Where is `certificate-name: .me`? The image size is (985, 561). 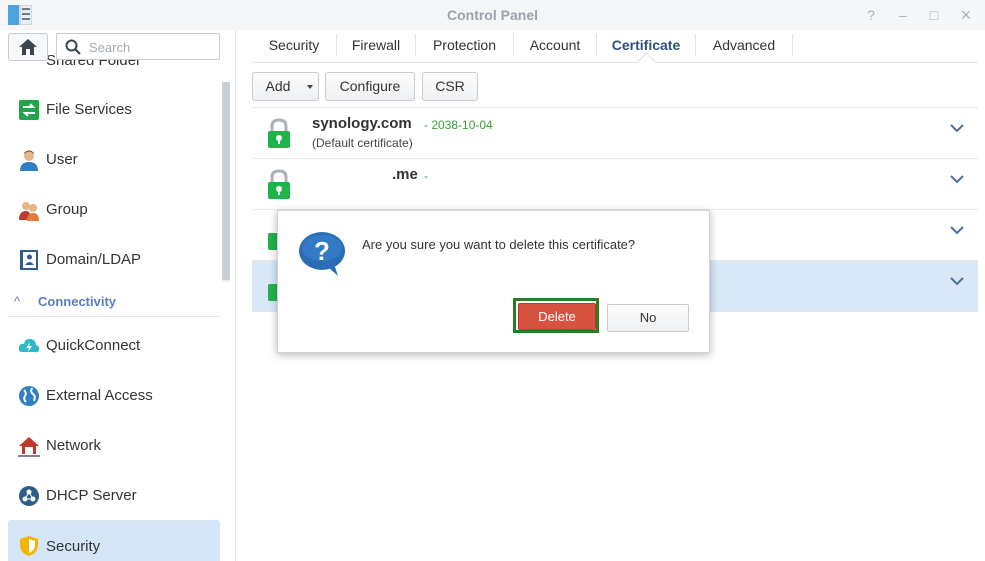
certificate-name: .me is located at coordinates (405, 174).